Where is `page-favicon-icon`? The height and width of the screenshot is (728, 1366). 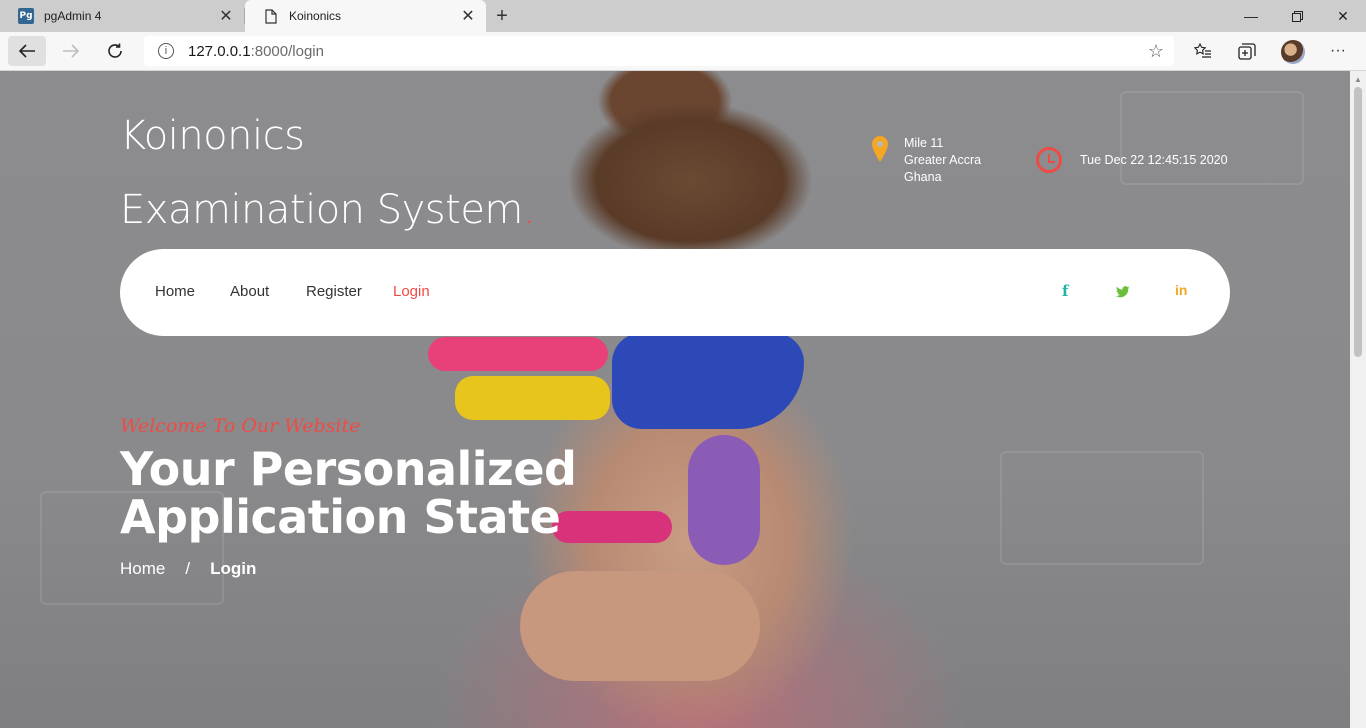 page-favicon-icon is located at coordinates (271, 16).